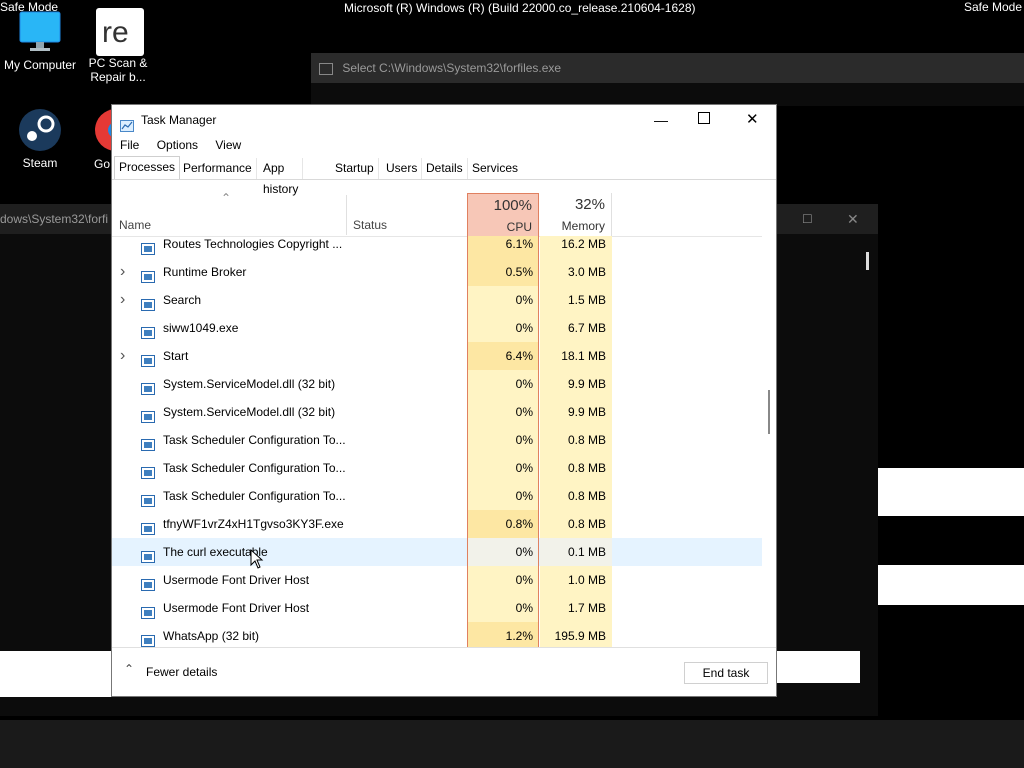 The image size is (1024, 768). Describe the element at coordinates (495, 168) in the screenshot. I see `tab-services: Services` at that location.